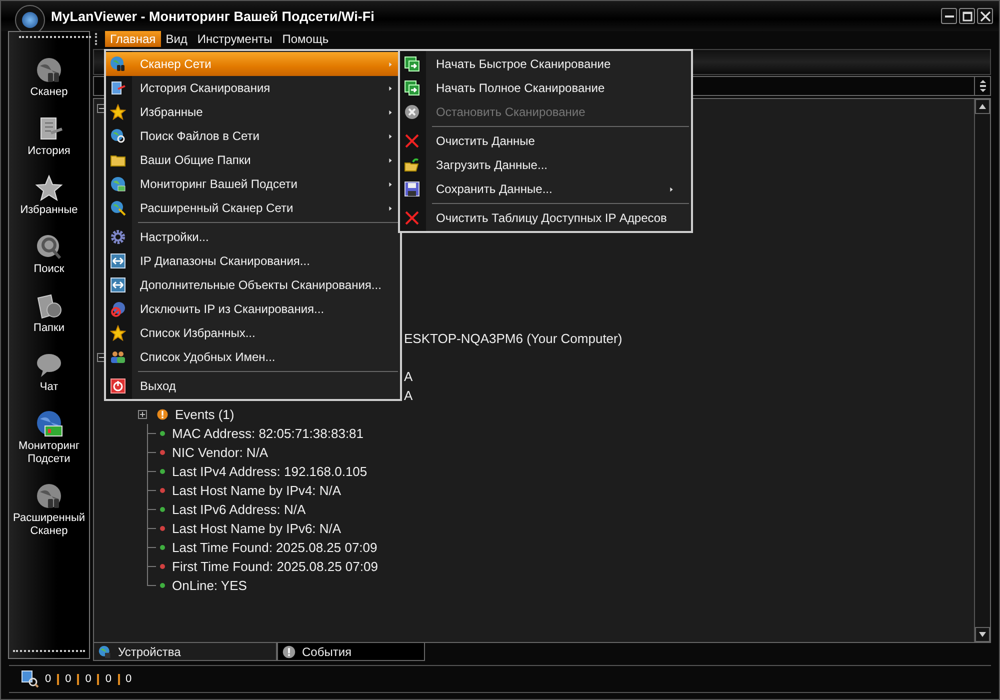 This screenshot has width=1000, height=700. I want to click on sidebar-item-label: История, so click(49, 151).